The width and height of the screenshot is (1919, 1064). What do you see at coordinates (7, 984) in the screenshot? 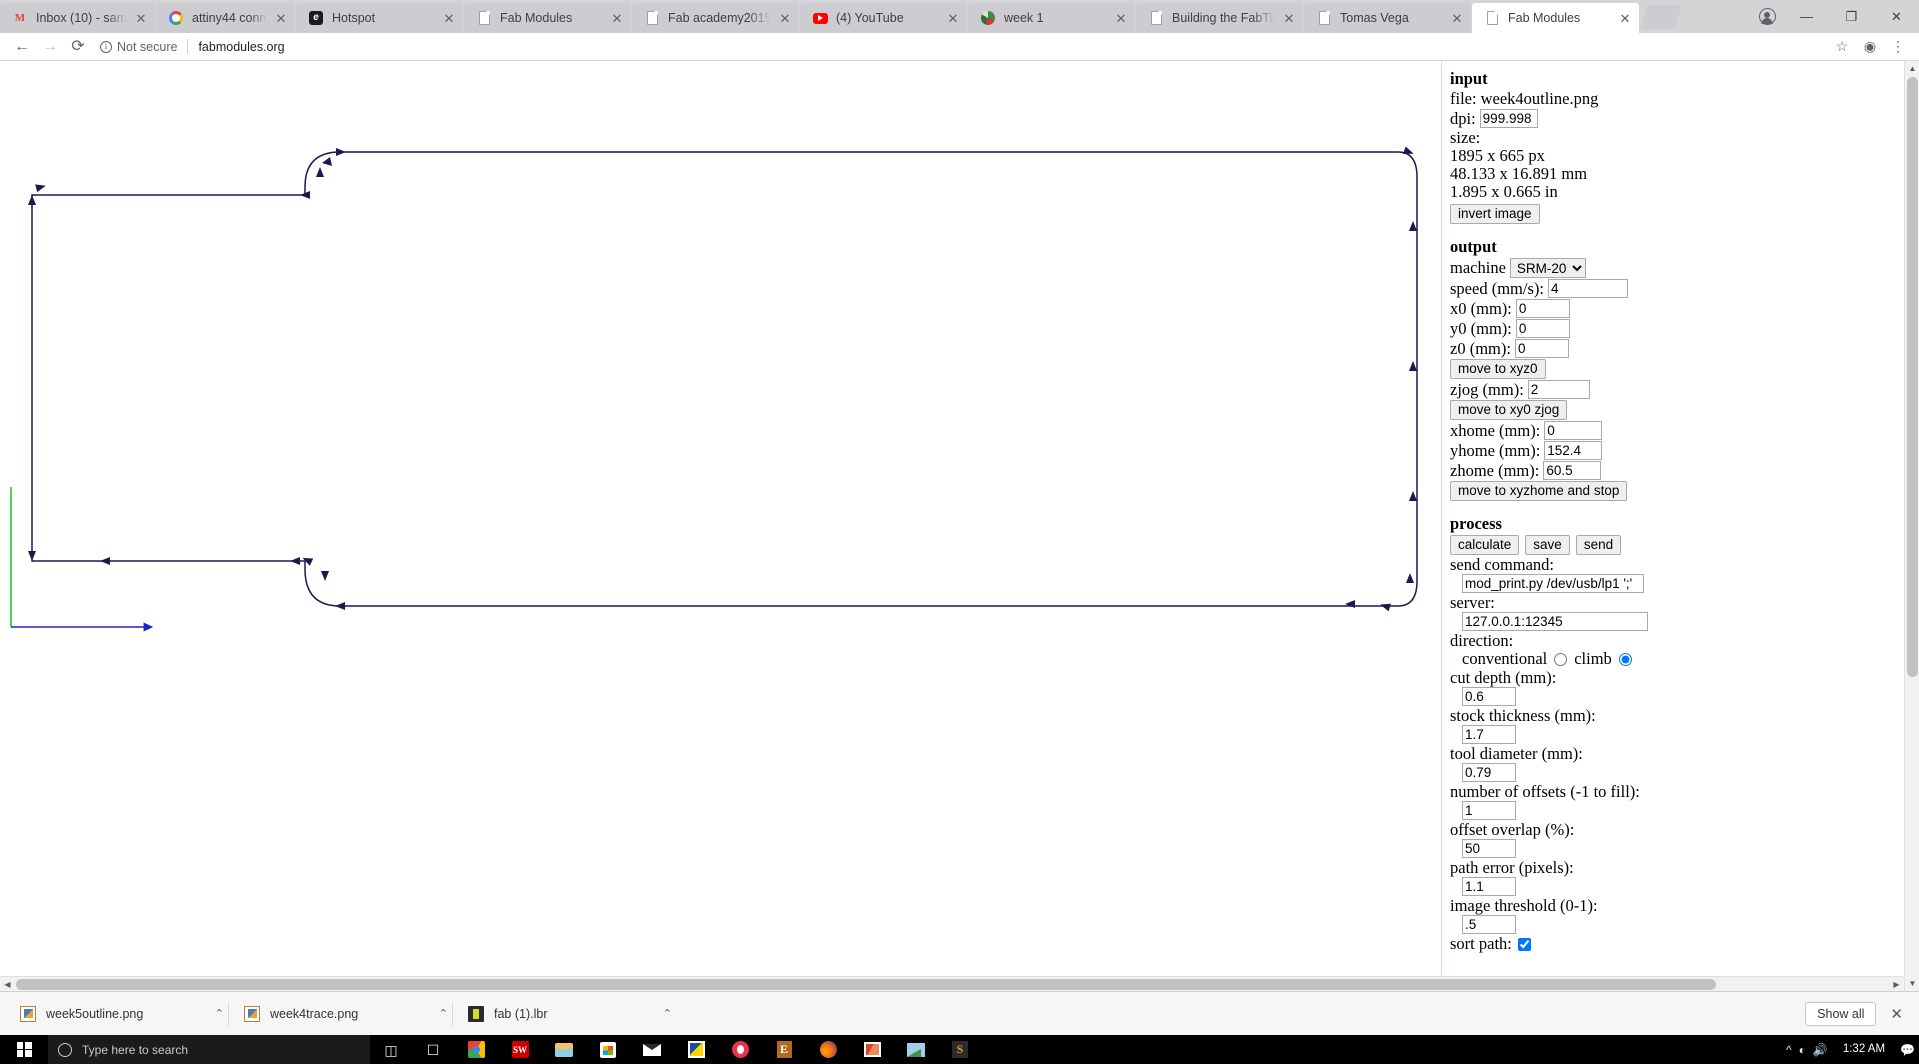
I see `scroll-left-icon: ◀` at bounding box center [7, 984].